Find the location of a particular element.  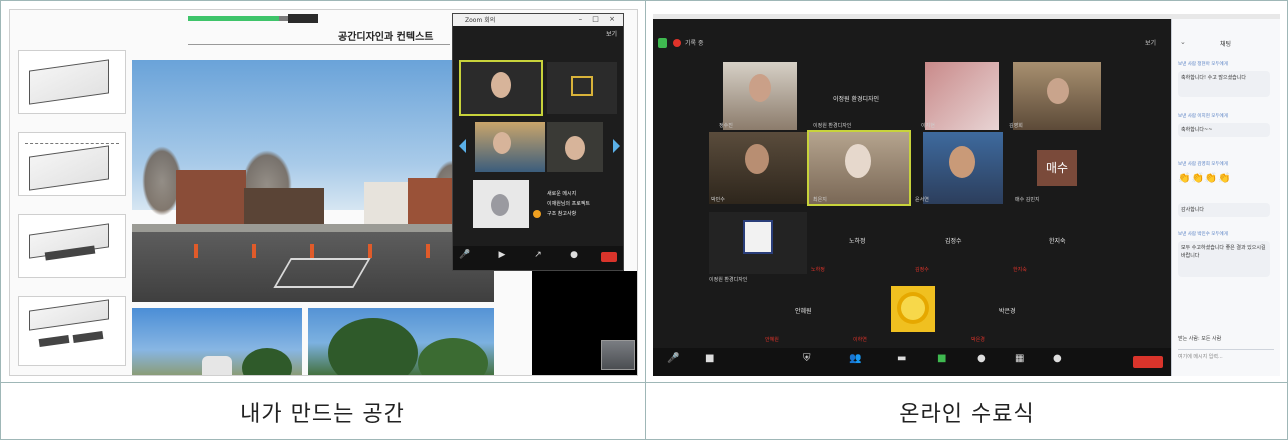

thumbnail-window is located at coordinates (618, 355).